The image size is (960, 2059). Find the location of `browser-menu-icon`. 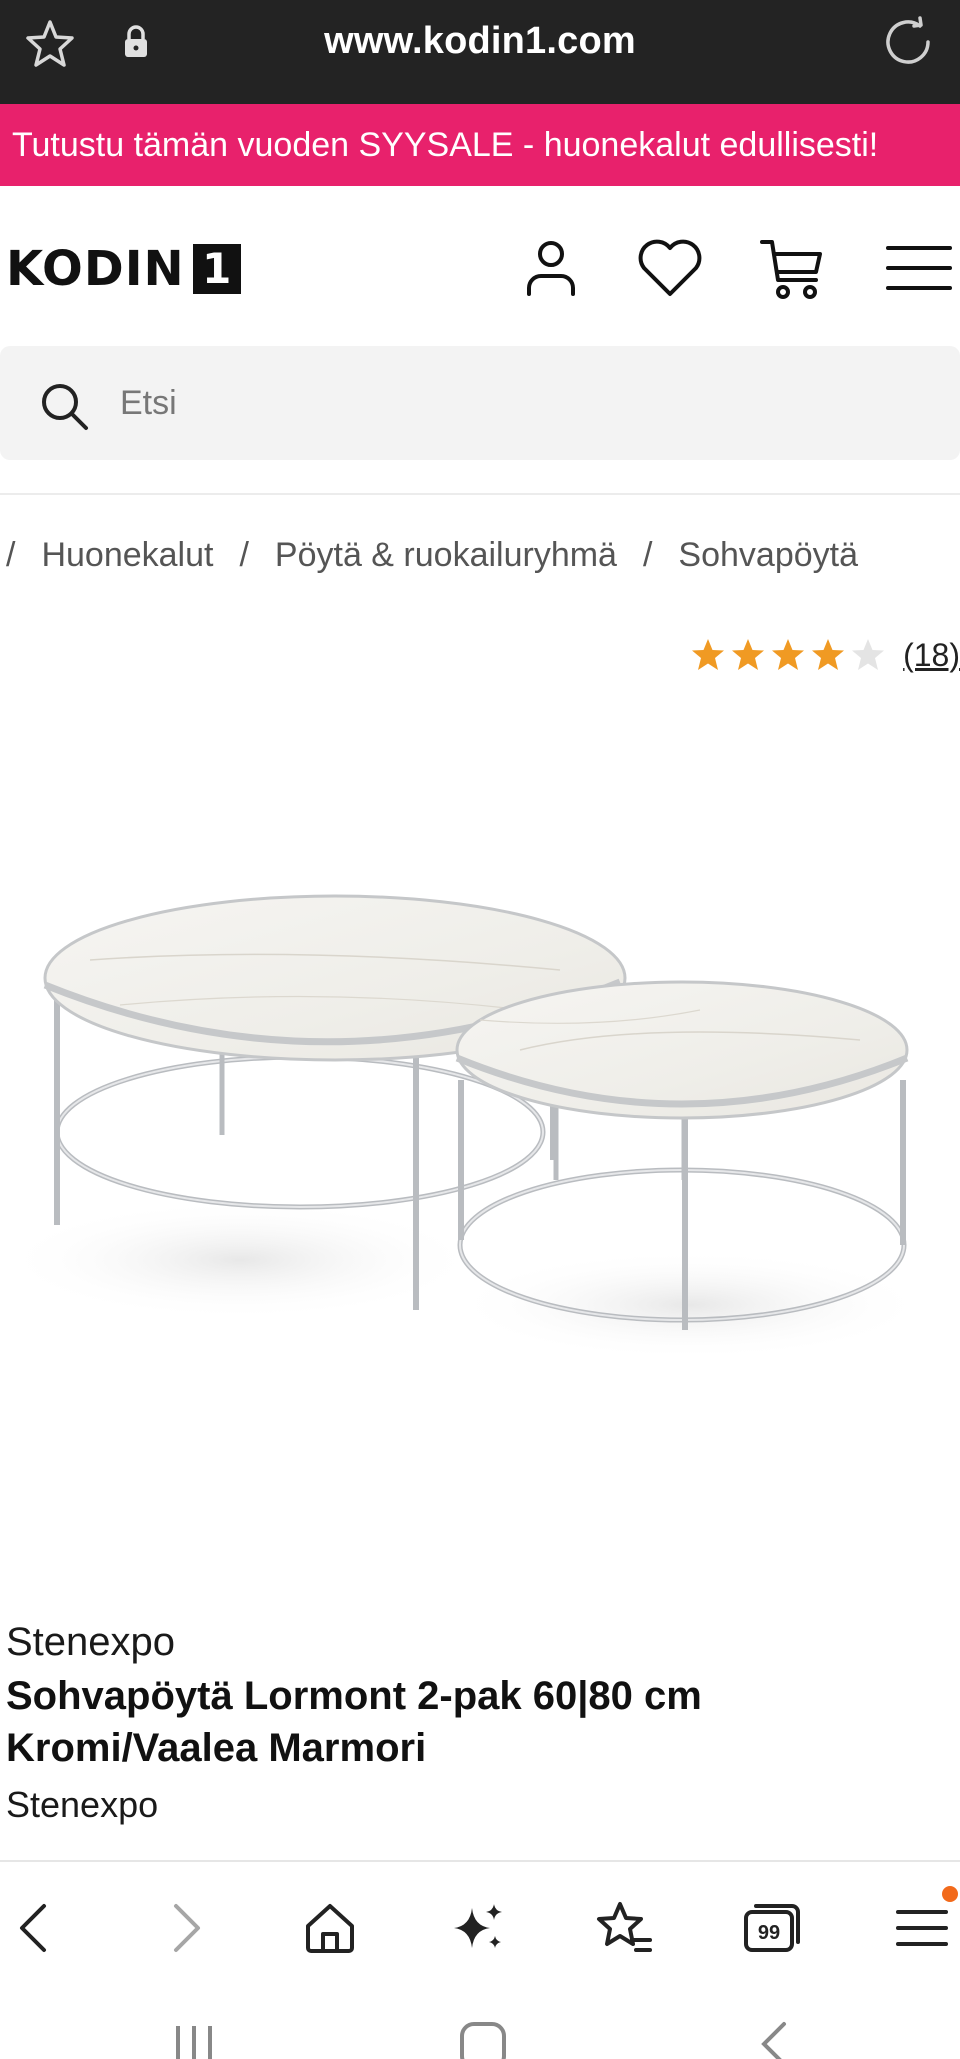

browser-menu-icon is located at coordinates (922, 1928).